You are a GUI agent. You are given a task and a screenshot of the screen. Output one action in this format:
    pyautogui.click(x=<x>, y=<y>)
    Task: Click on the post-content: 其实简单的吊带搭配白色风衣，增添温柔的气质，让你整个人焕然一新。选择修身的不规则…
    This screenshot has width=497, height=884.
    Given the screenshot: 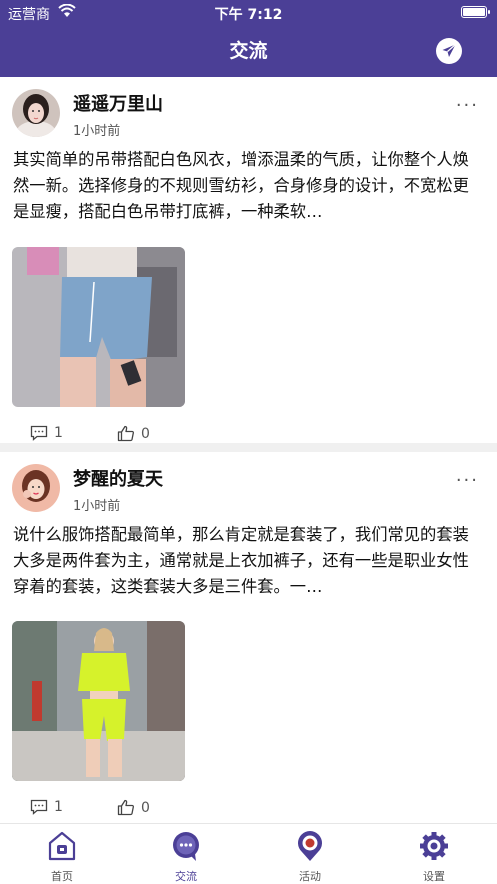 What is the action you would take?
    pyautogui.click(x=248, y=186)
    